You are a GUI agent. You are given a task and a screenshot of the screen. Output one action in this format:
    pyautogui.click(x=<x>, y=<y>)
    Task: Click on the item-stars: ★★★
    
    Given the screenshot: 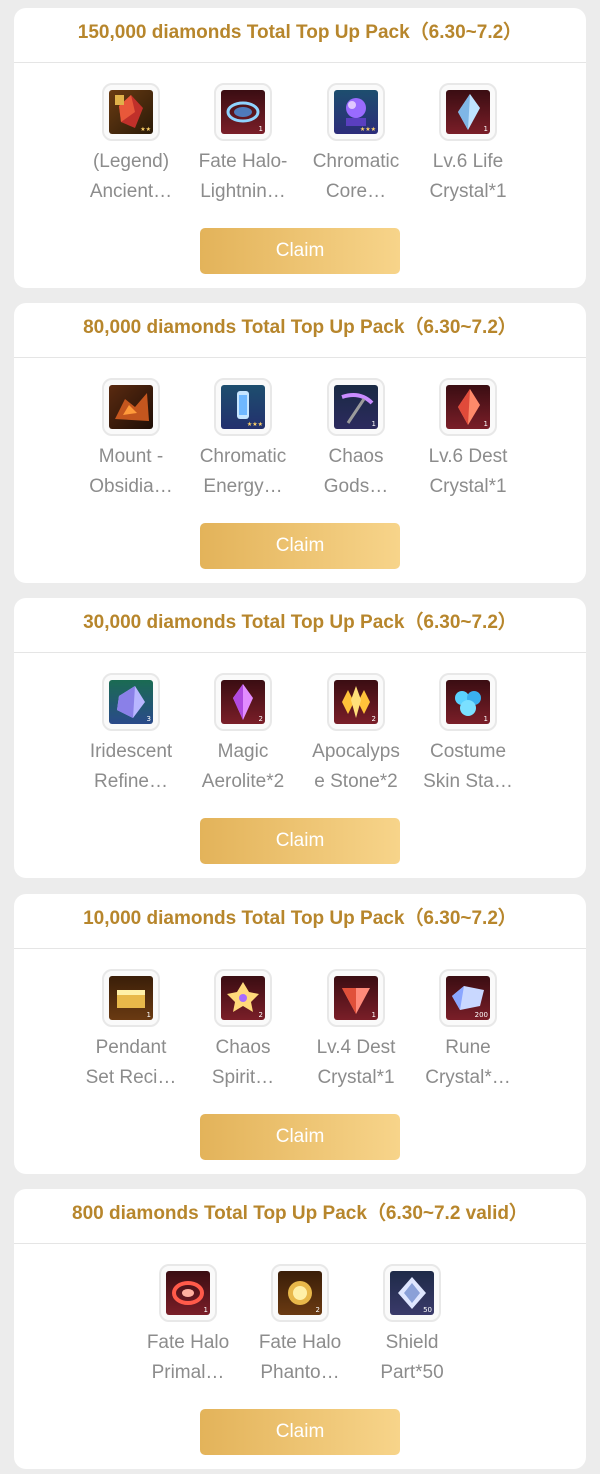 What is the action you would take?
    pyautogui.click(x=254, y=424)
    